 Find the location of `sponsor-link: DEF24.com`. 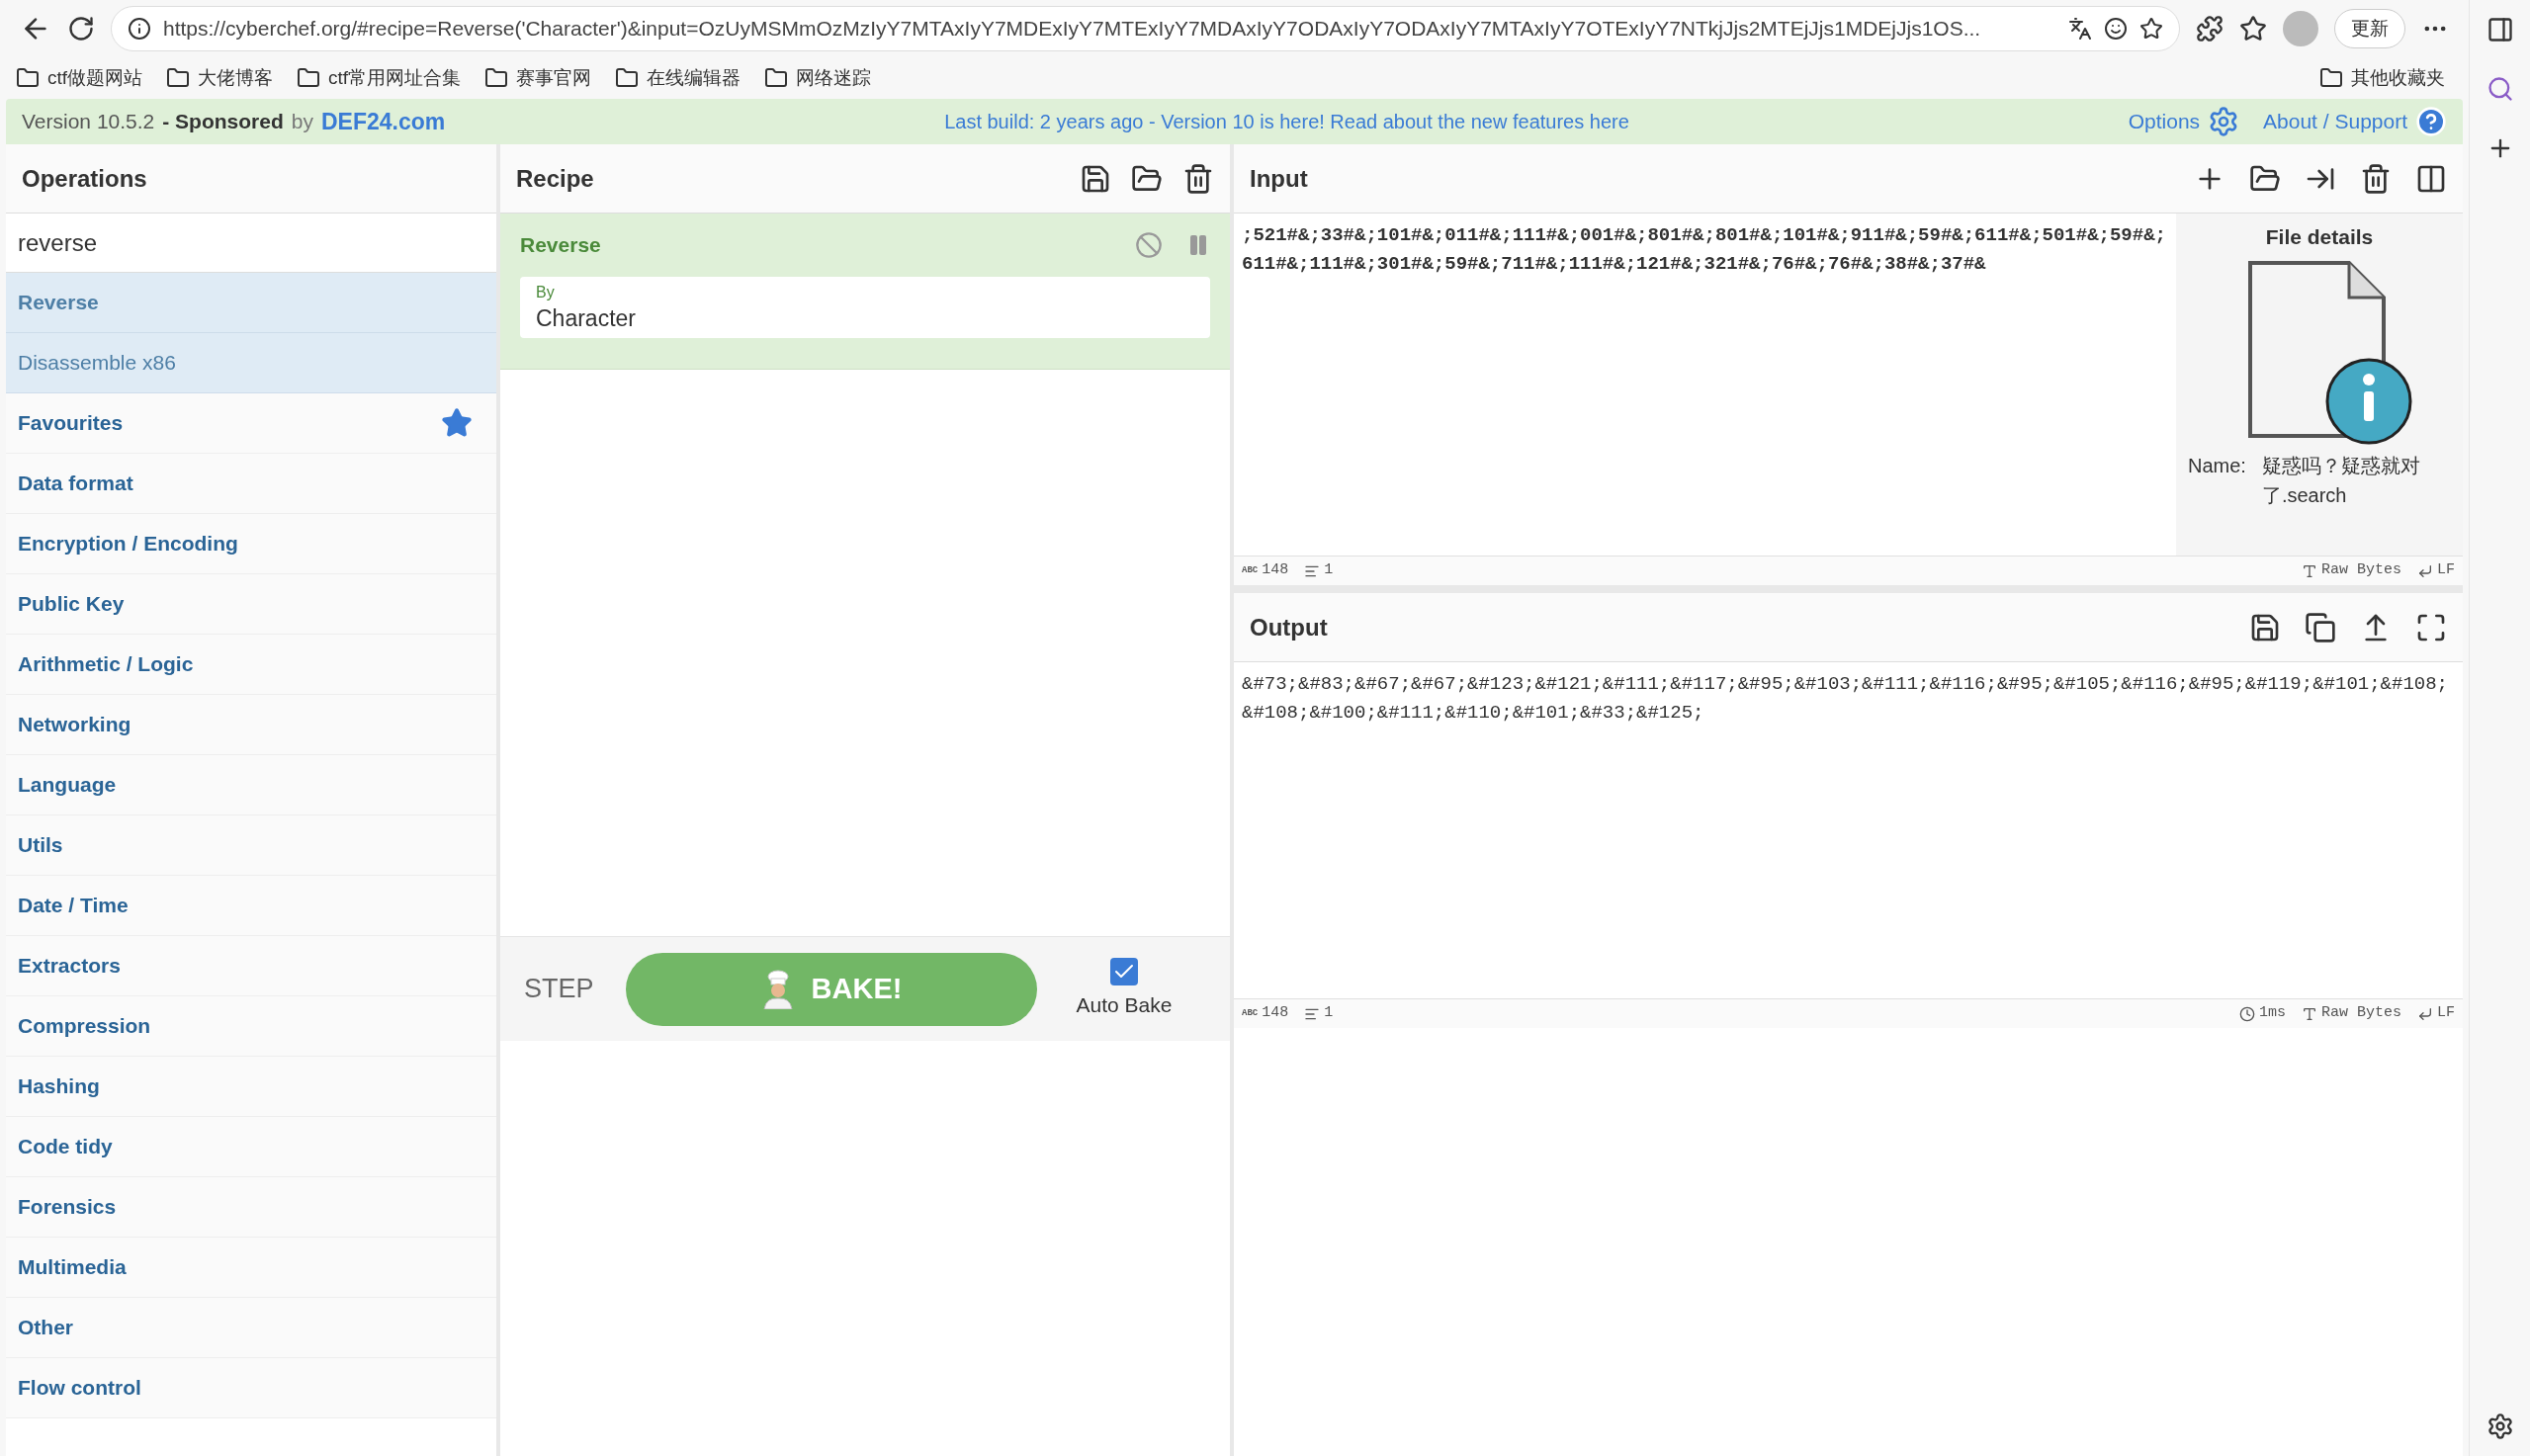

sponsor-link: DEF24.com is located at coordinates (383, 121).